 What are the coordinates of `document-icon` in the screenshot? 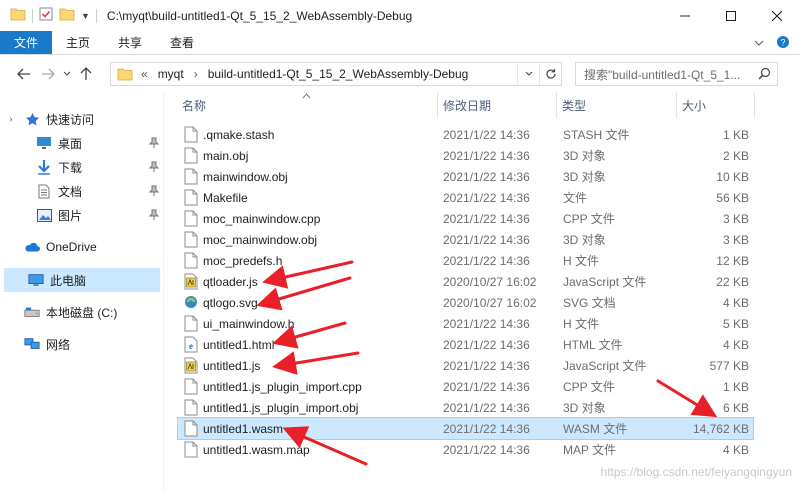 It's located at (44, 191).